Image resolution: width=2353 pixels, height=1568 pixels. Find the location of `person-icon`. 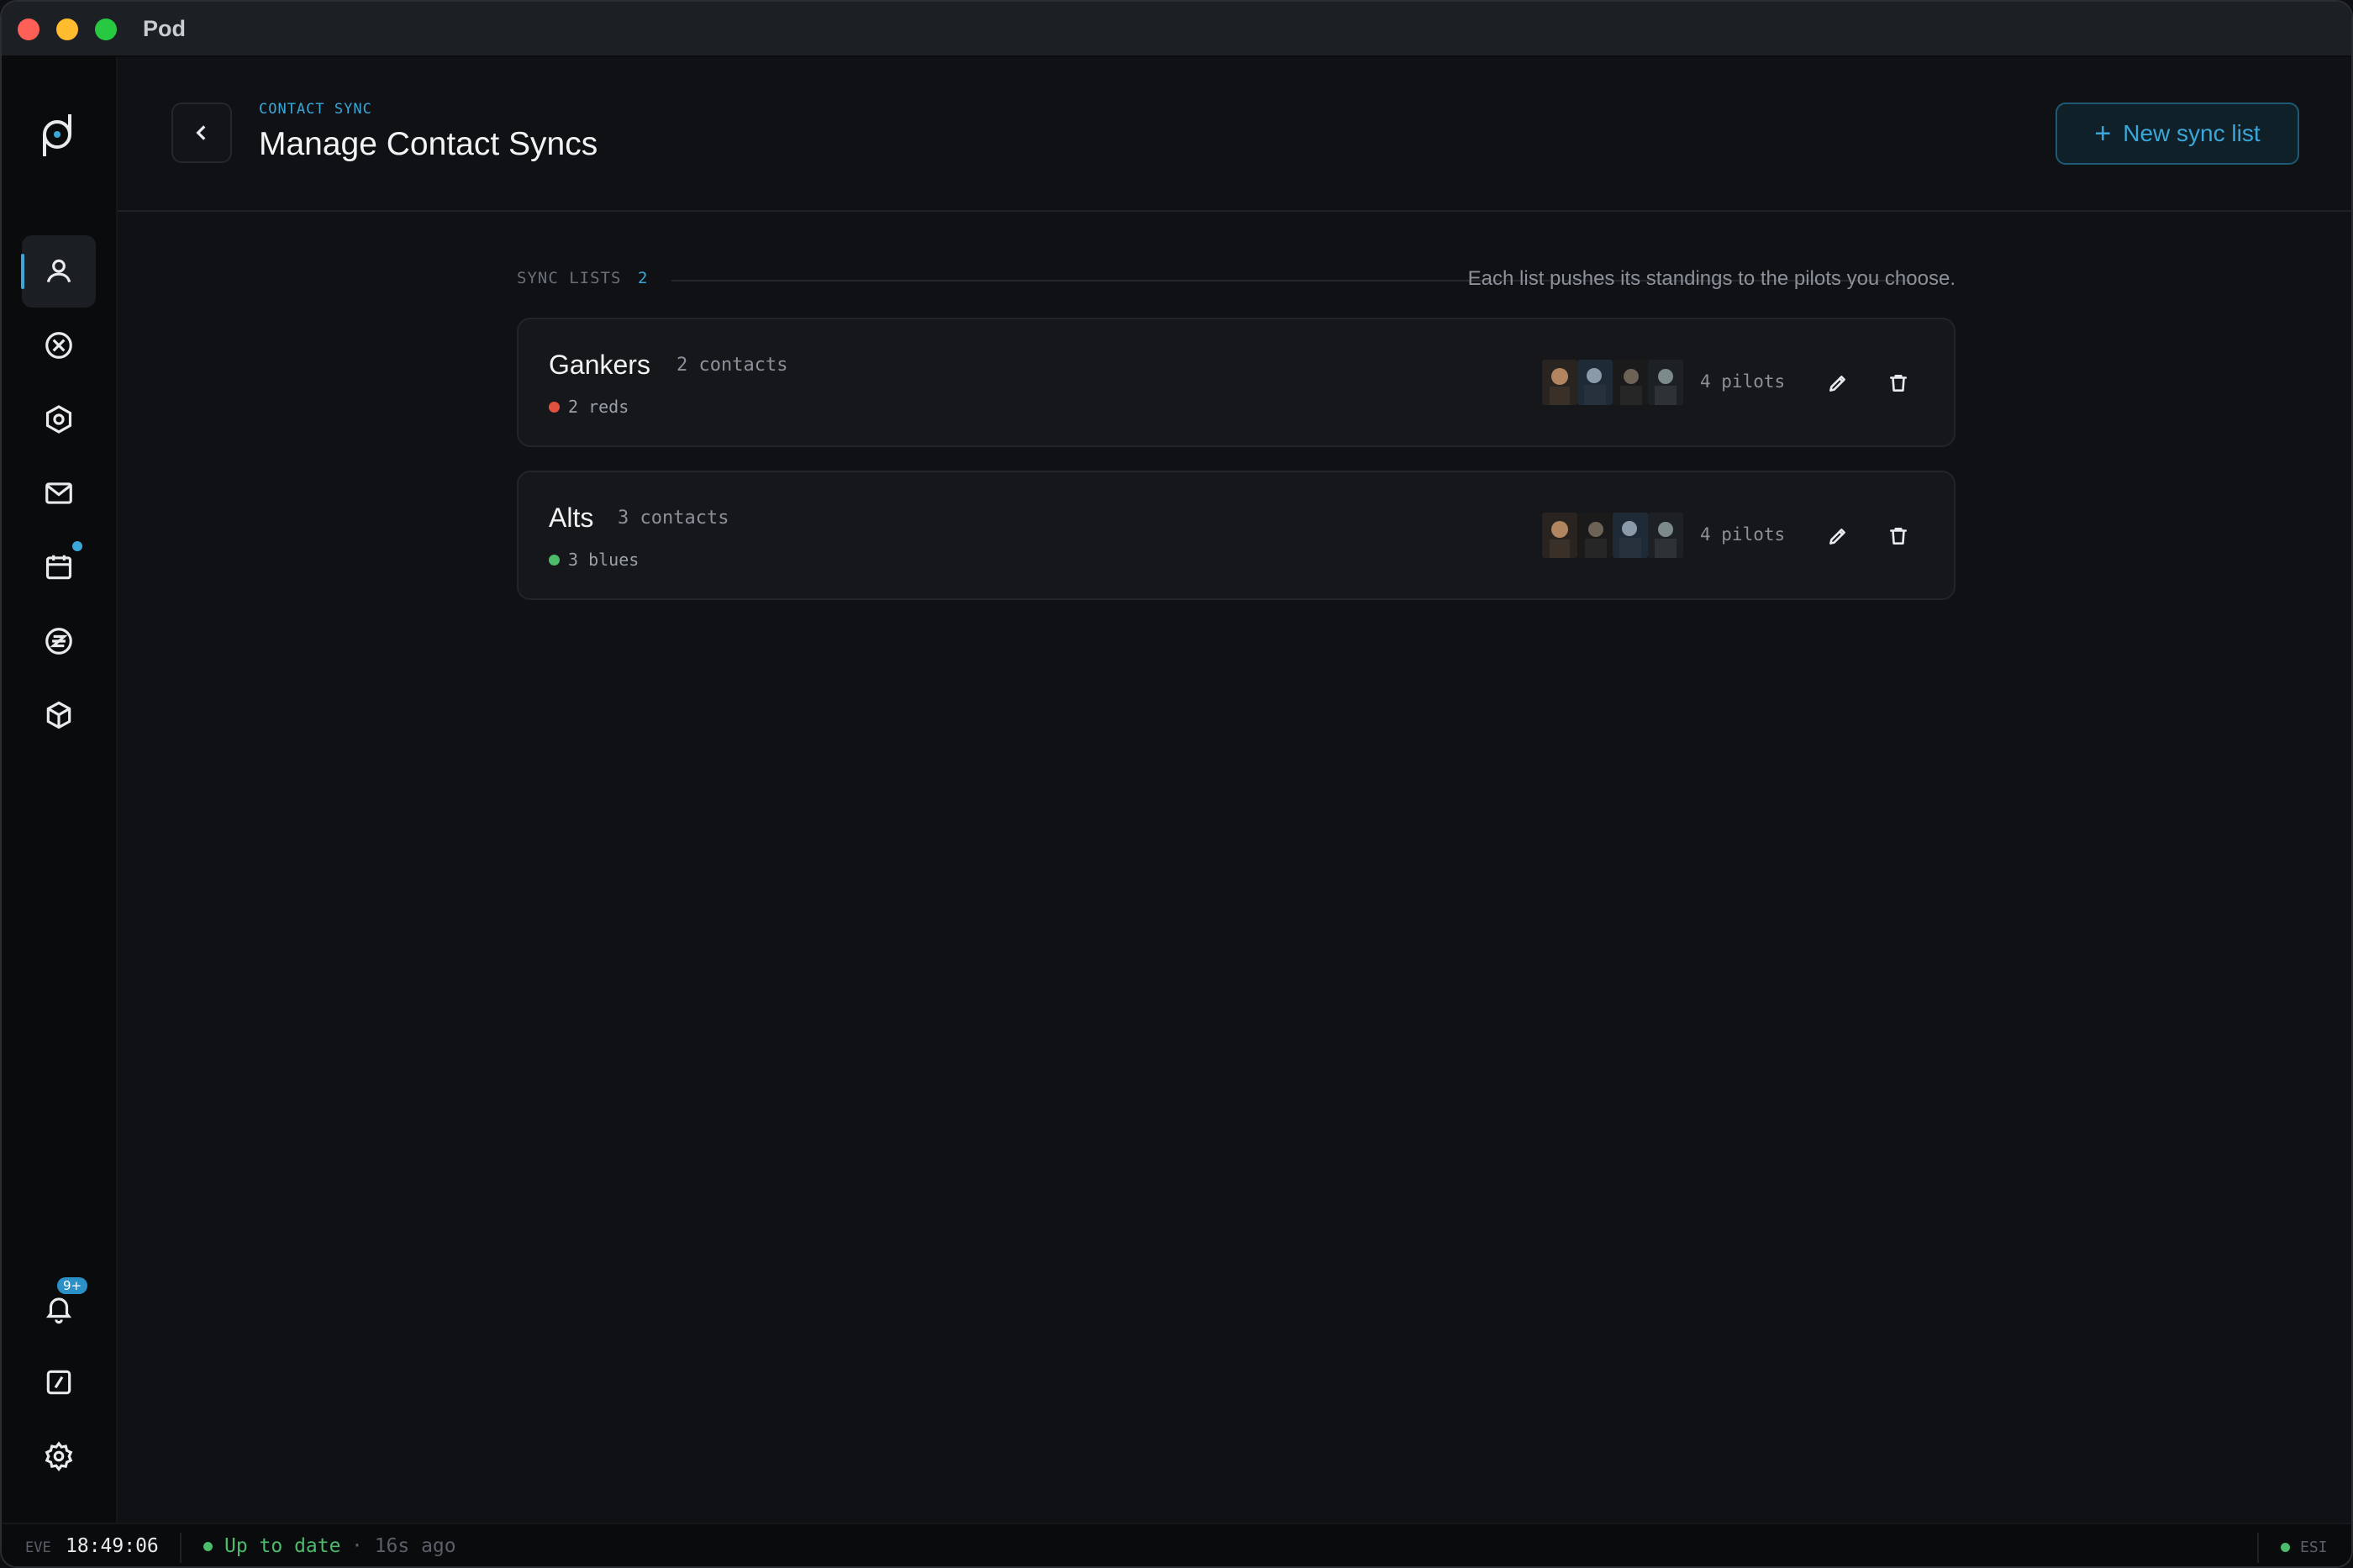

person-icon is located at coordinates (58, 271).